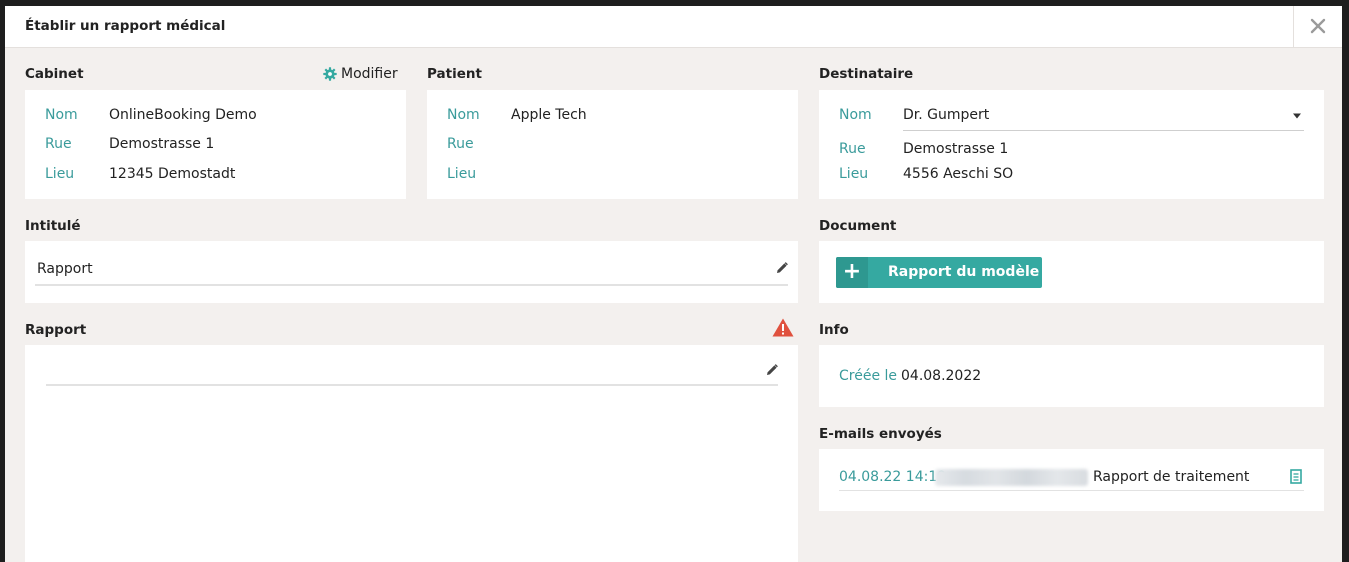 The image size is (1349, 562). What do you see at coordinates (183, 115) in the screenshot?
I see `cabinet-name-value: OnlineBooking Demo` at bounding box center [183, 115].